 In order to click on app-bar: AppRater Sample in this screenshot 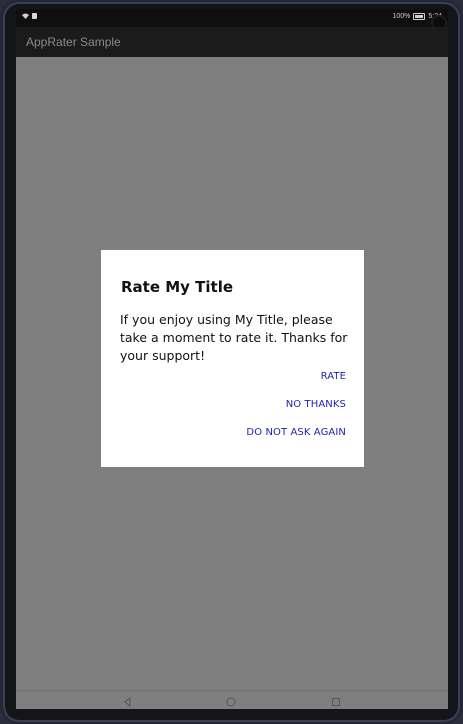, I will do `click(232, 42)`.